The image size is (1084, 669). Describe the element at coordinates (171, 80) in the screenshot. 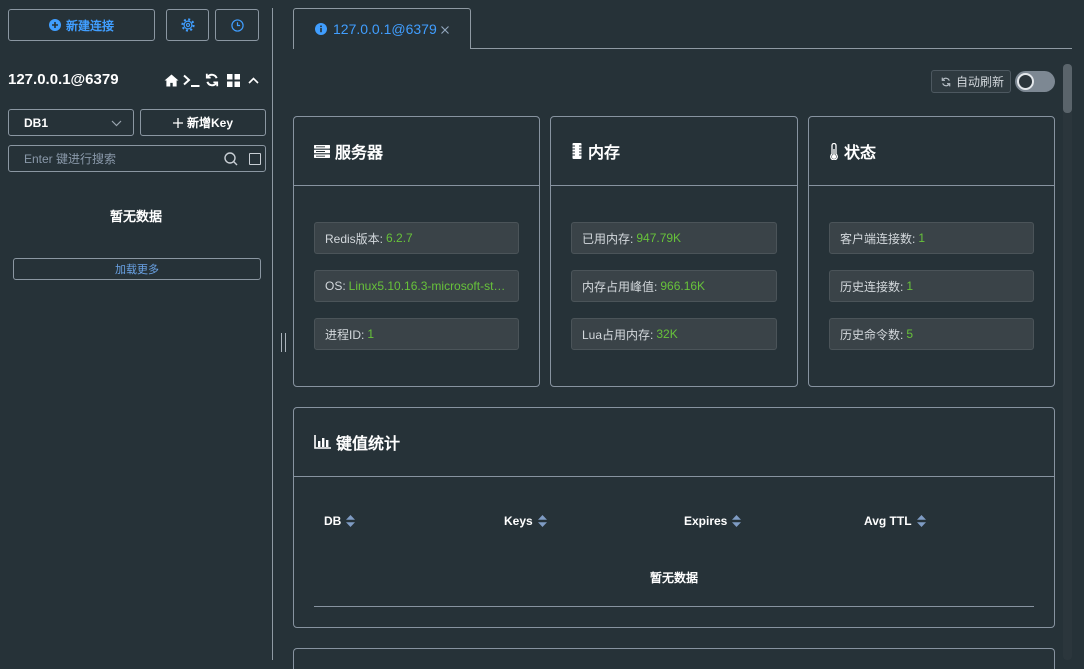

I see `home-icon` at that location.